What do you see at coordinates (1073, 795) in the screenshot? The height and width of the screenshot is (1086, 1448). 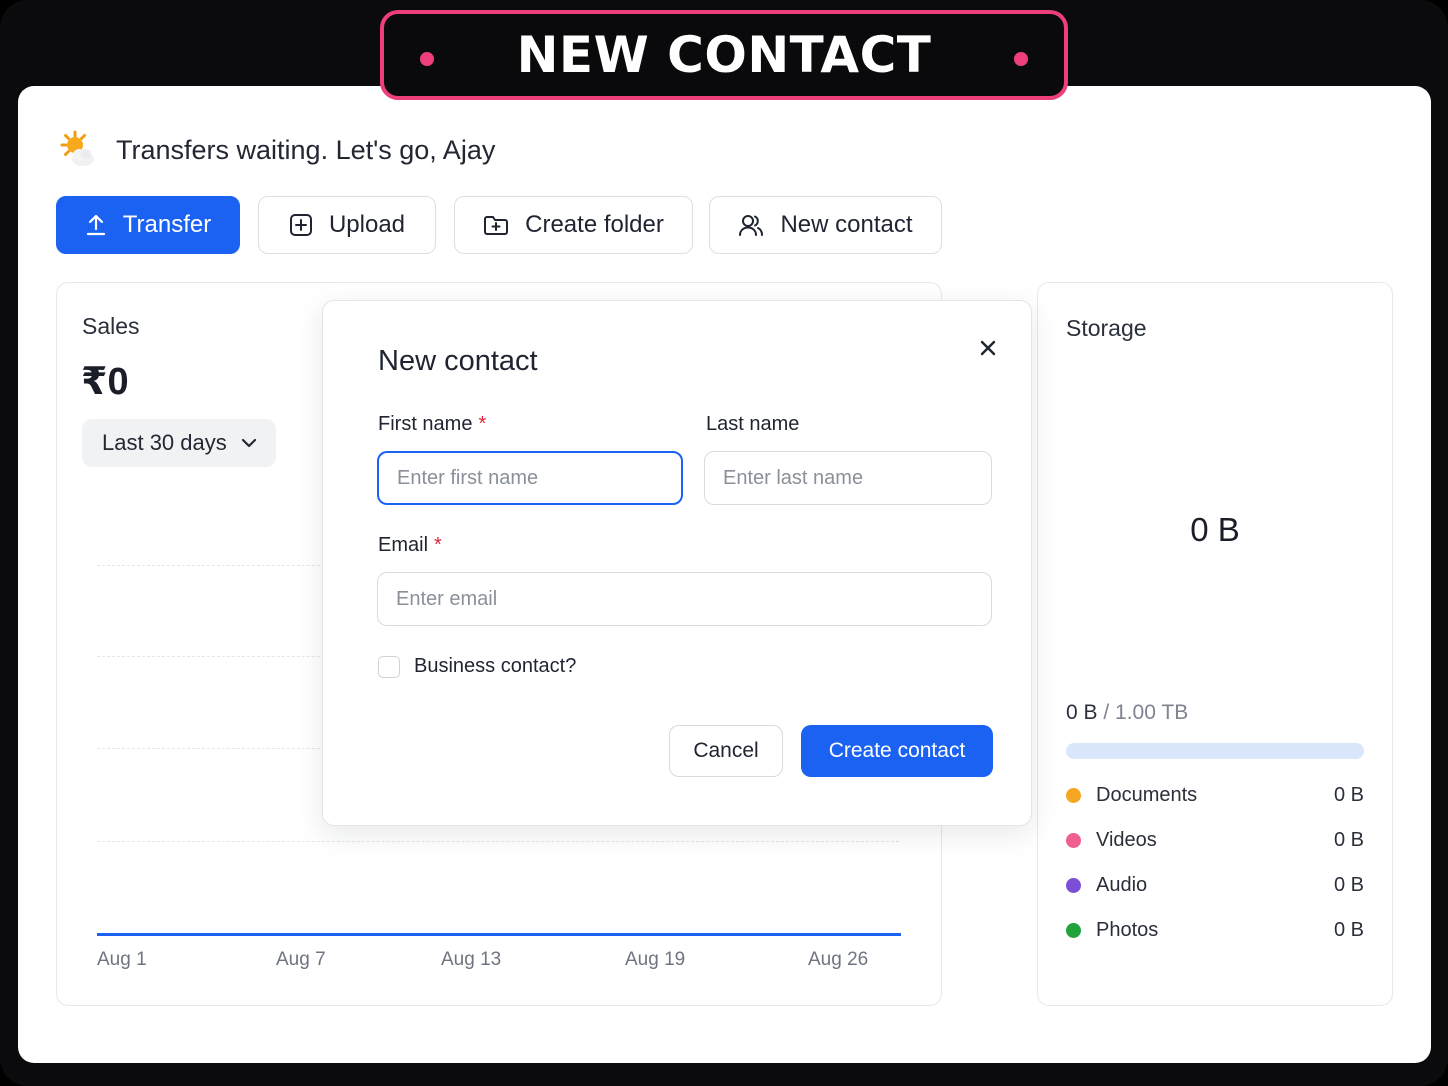 I see `documents-color-dot` at bounding box center [1073, 795].